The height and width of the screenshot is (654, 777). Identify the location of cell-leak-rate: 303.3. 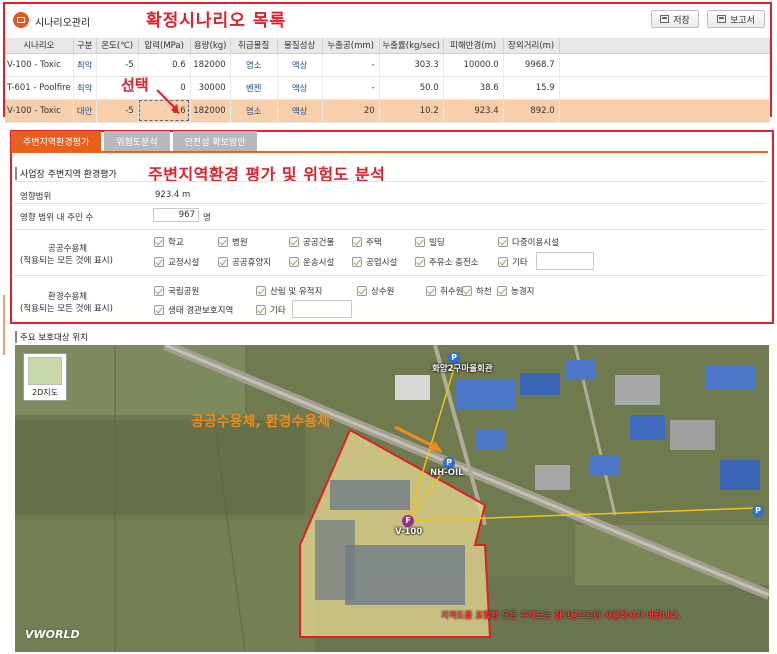
(411, 65).